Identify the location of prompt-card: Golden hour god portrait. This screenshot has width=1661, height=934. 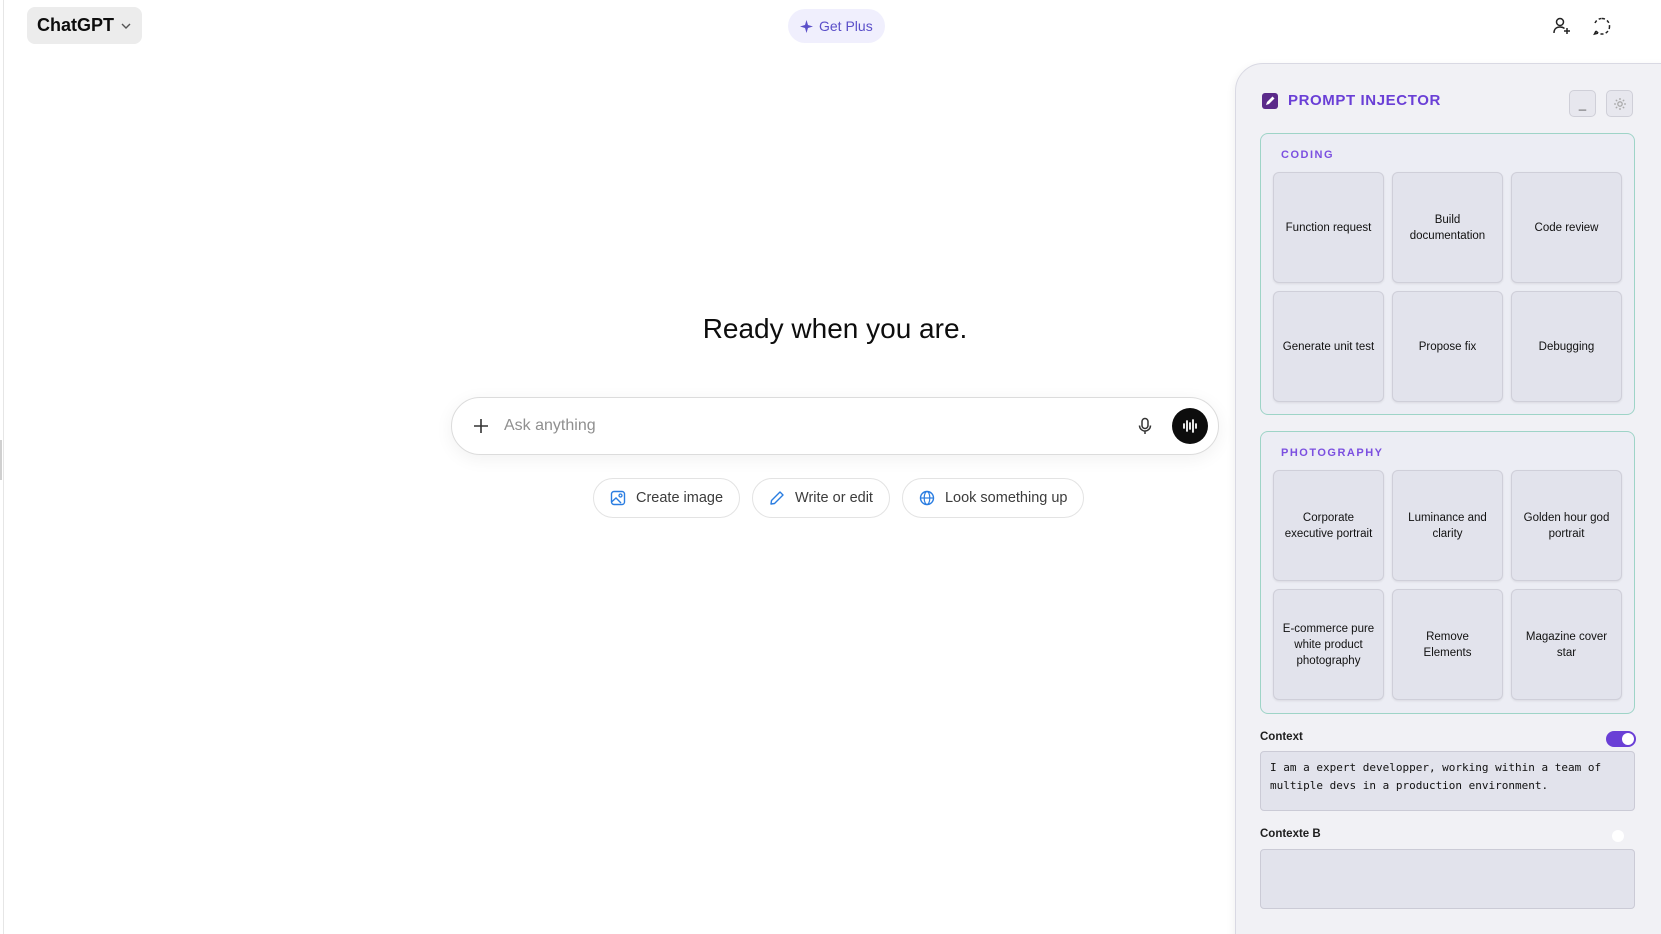
(1566, 525).